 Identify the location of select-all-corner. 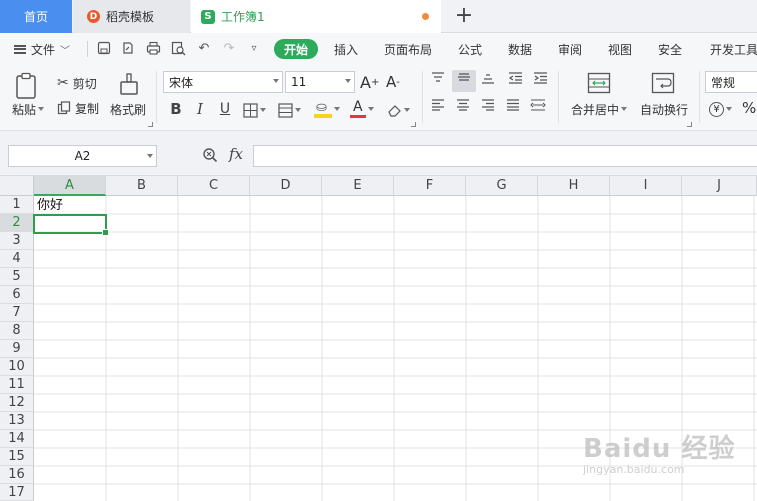
(17, 186).